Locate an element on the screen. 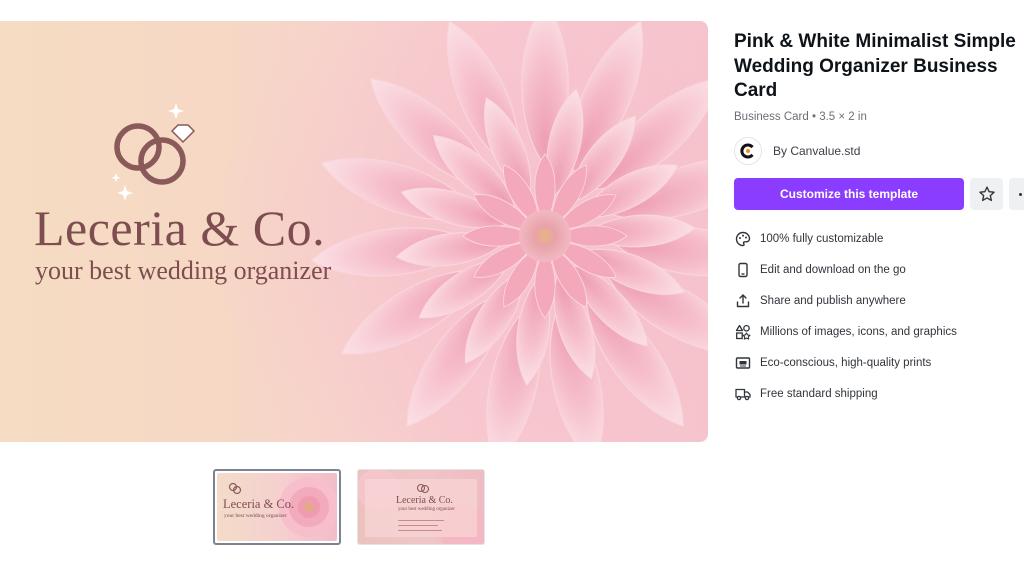  feature-label: Edit and download on the go is located at coordinates (833, 269).